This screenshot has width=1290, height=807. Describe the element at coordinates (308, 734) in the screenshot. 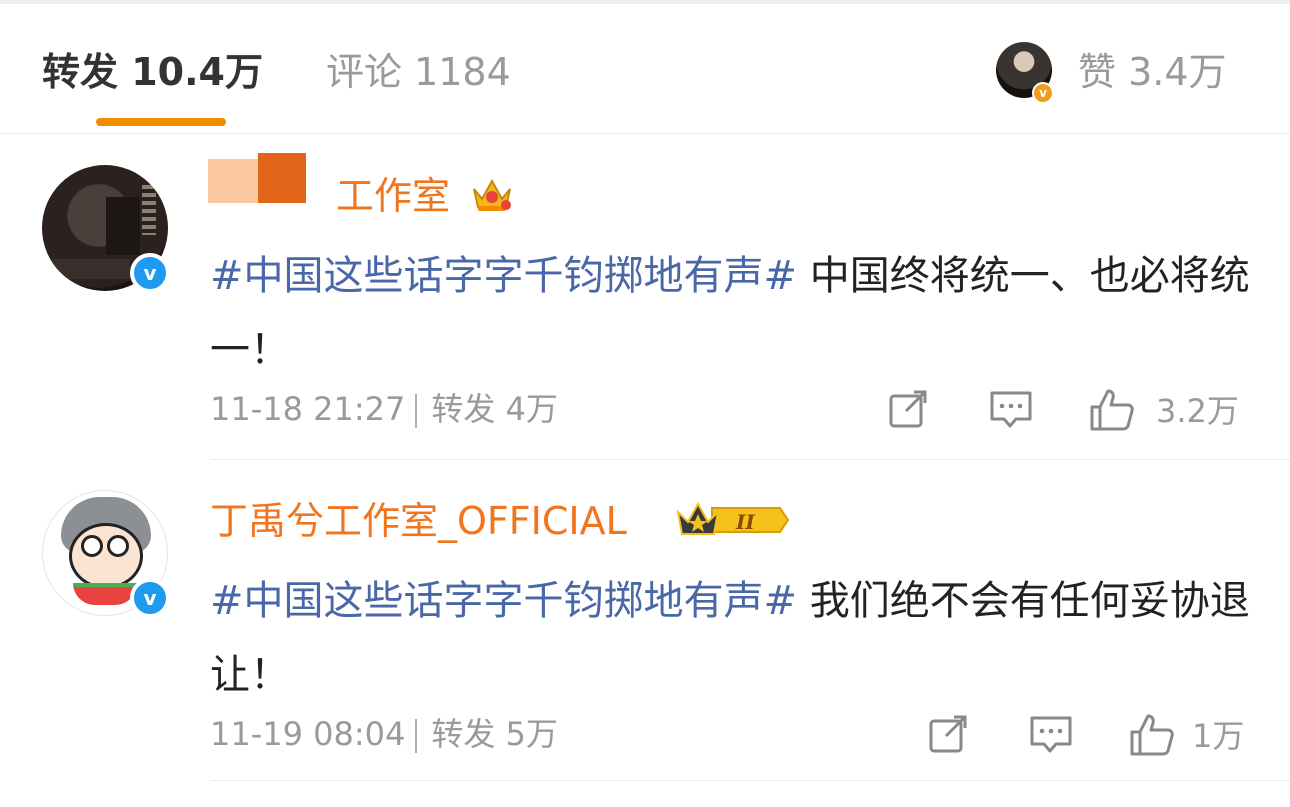

I see `timestamp: 11-19 08:04` at that location.